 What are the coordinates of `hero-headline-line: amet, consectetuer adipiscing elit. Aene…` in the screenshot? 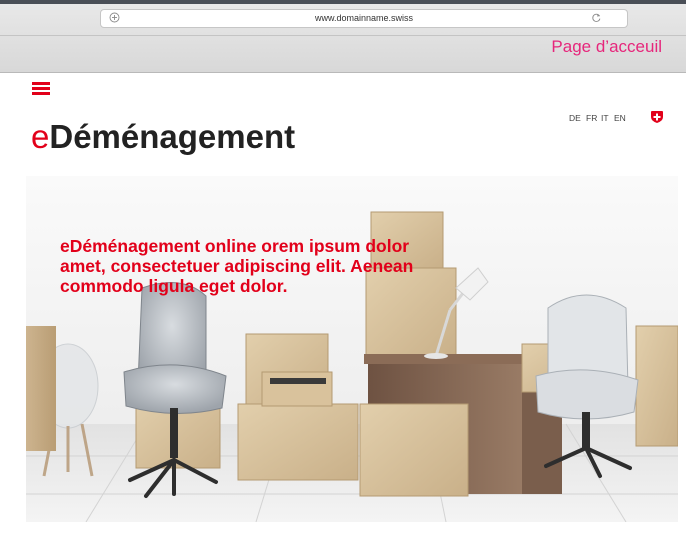 It's located at (237, 266).